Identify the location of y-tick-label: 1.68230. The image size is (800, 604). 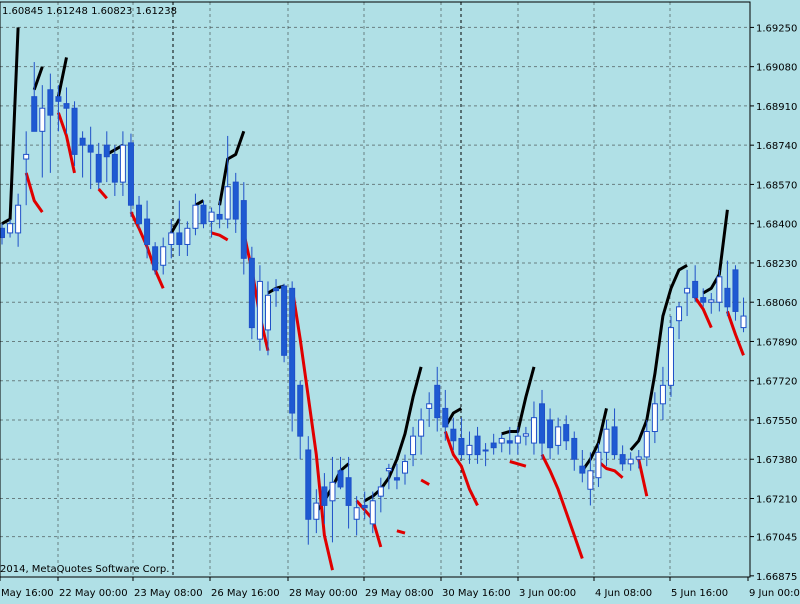
(776, 264).